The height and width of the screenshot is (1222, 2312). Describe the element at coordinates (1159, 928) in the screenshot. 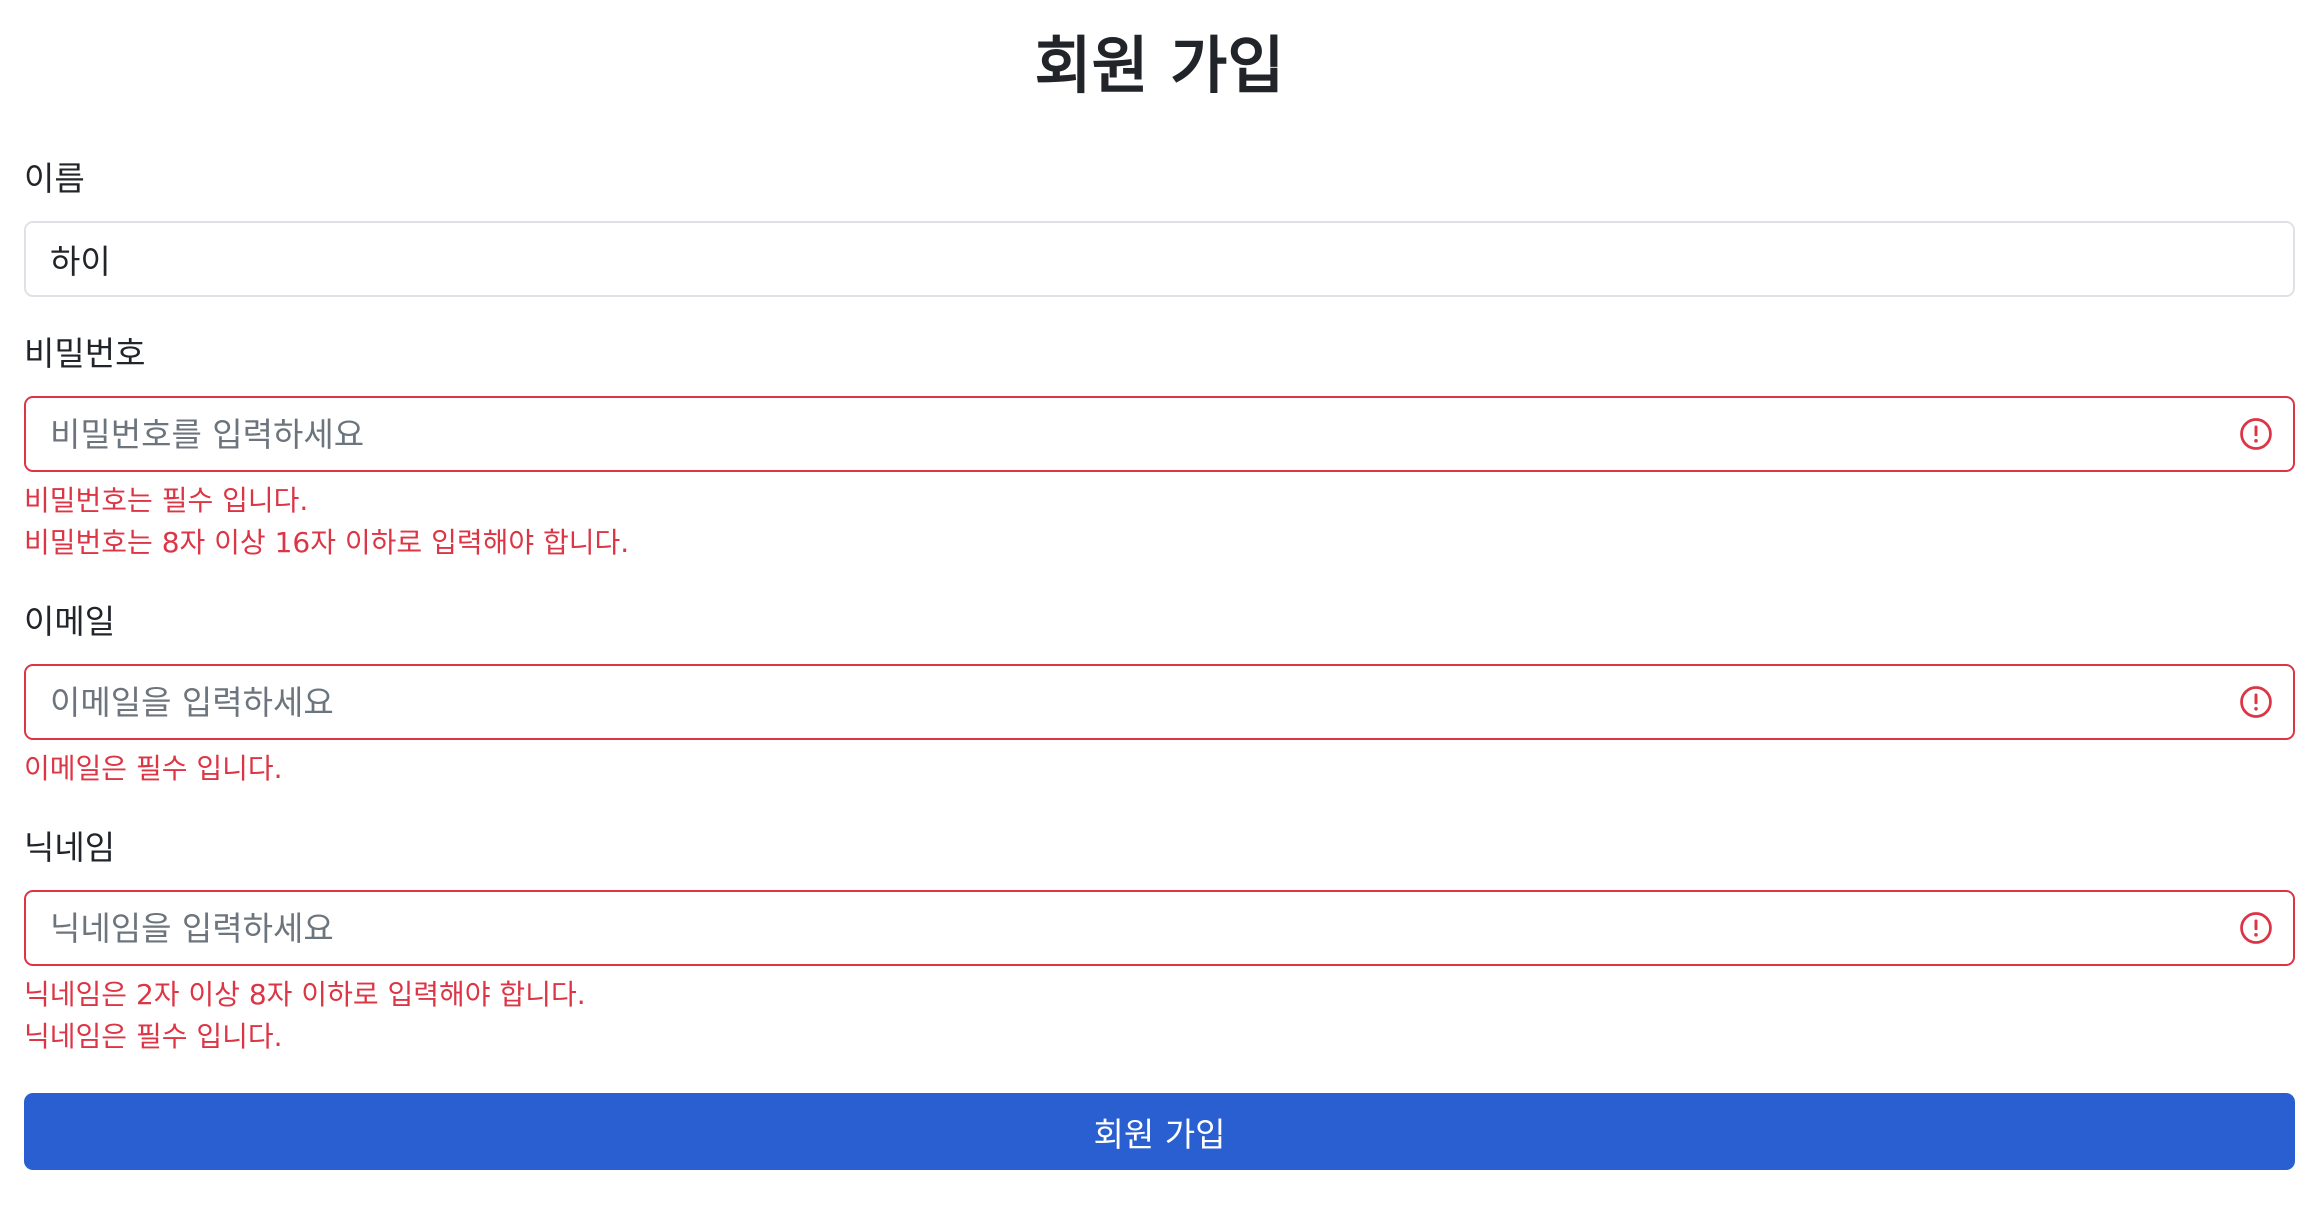

I see `nickname-input` at that location.